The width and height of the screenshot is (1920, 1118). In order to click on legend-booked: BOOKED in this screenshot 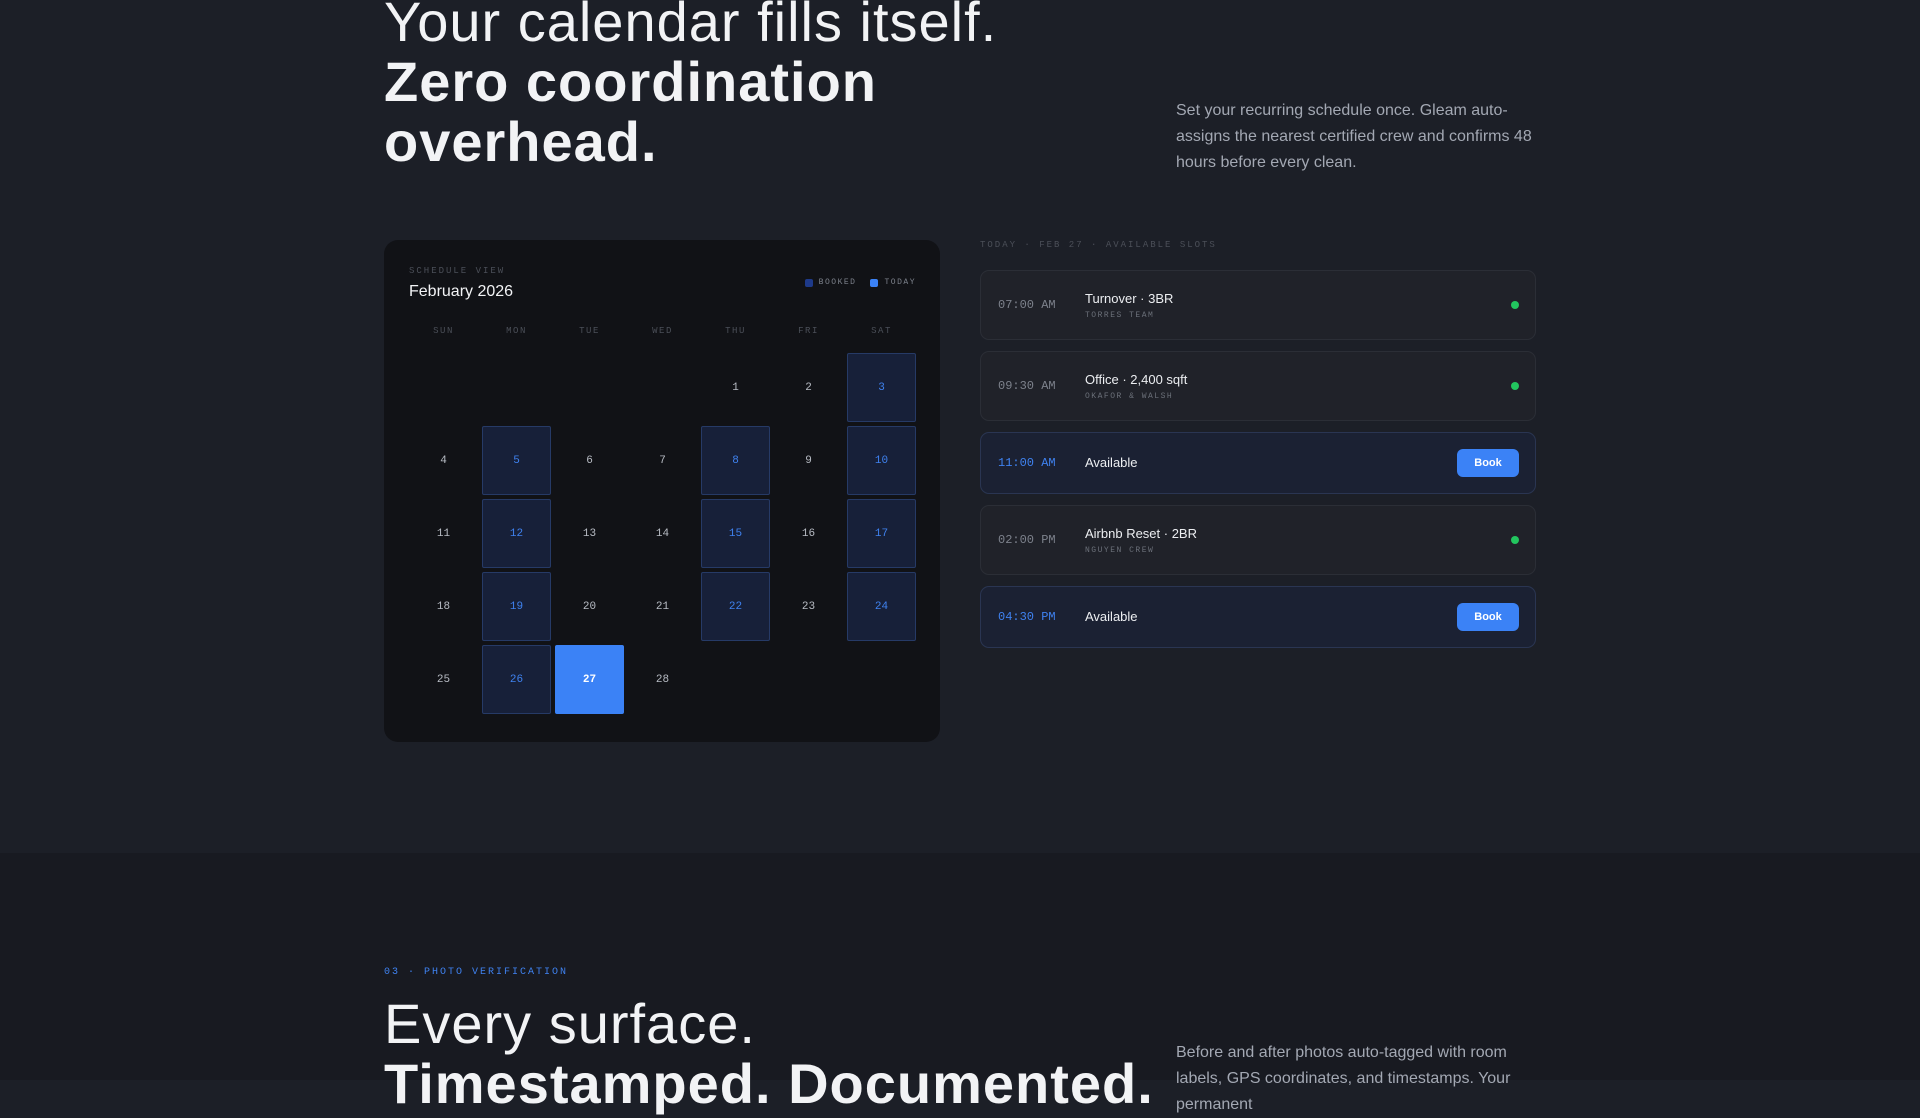, I will do `click(830, 282)`.